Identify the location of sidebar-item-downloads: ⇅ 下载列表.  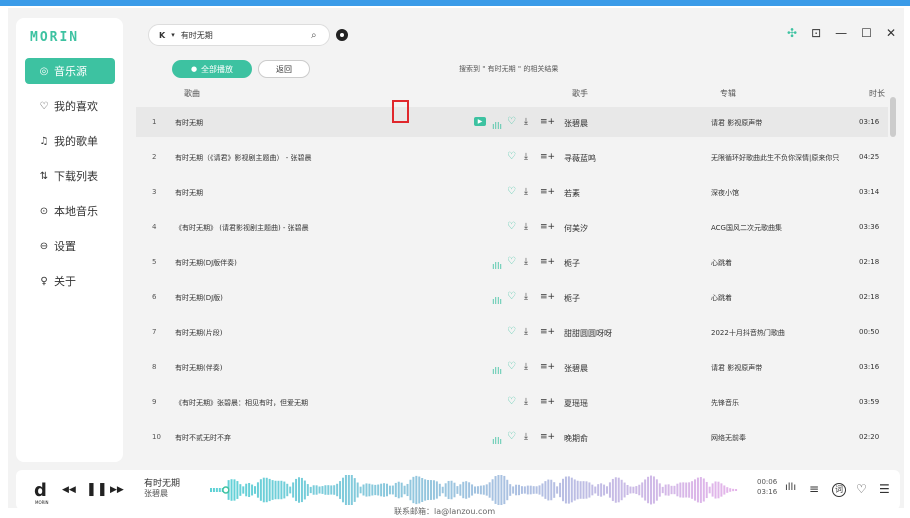
(70, 176).